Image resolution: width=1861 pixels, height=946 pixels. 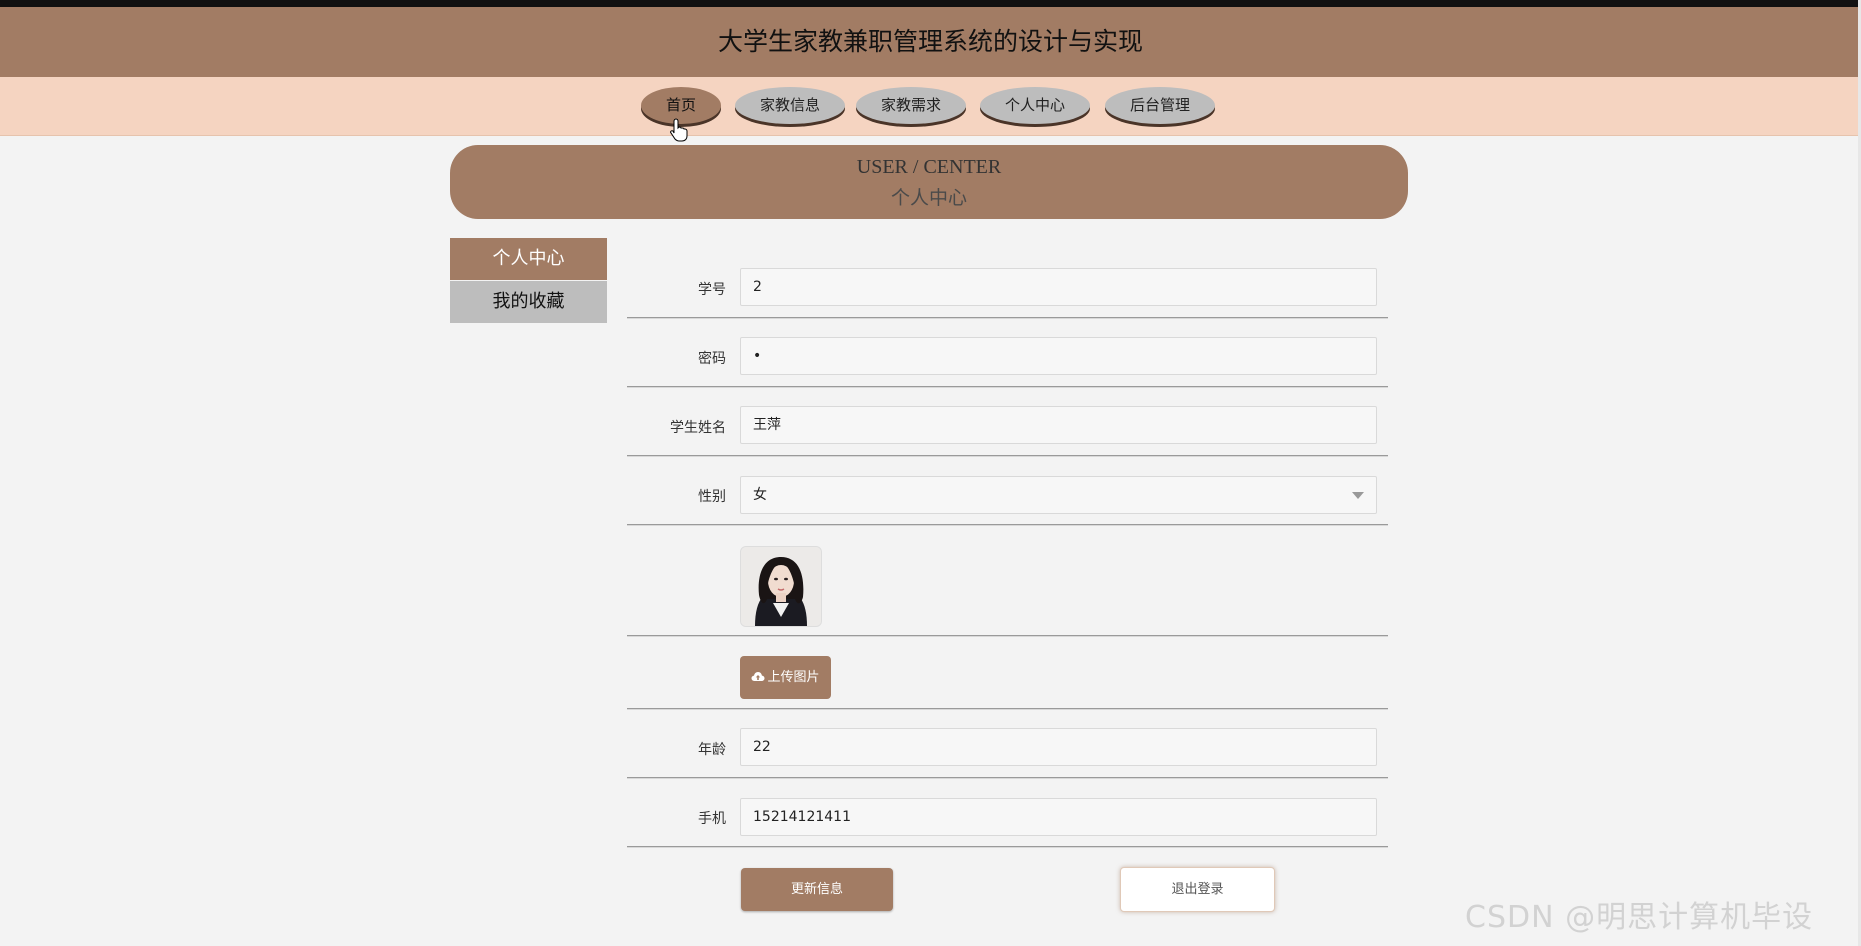 I want to click on form-row-password: 密码 •, so click(x=1007, y=357).